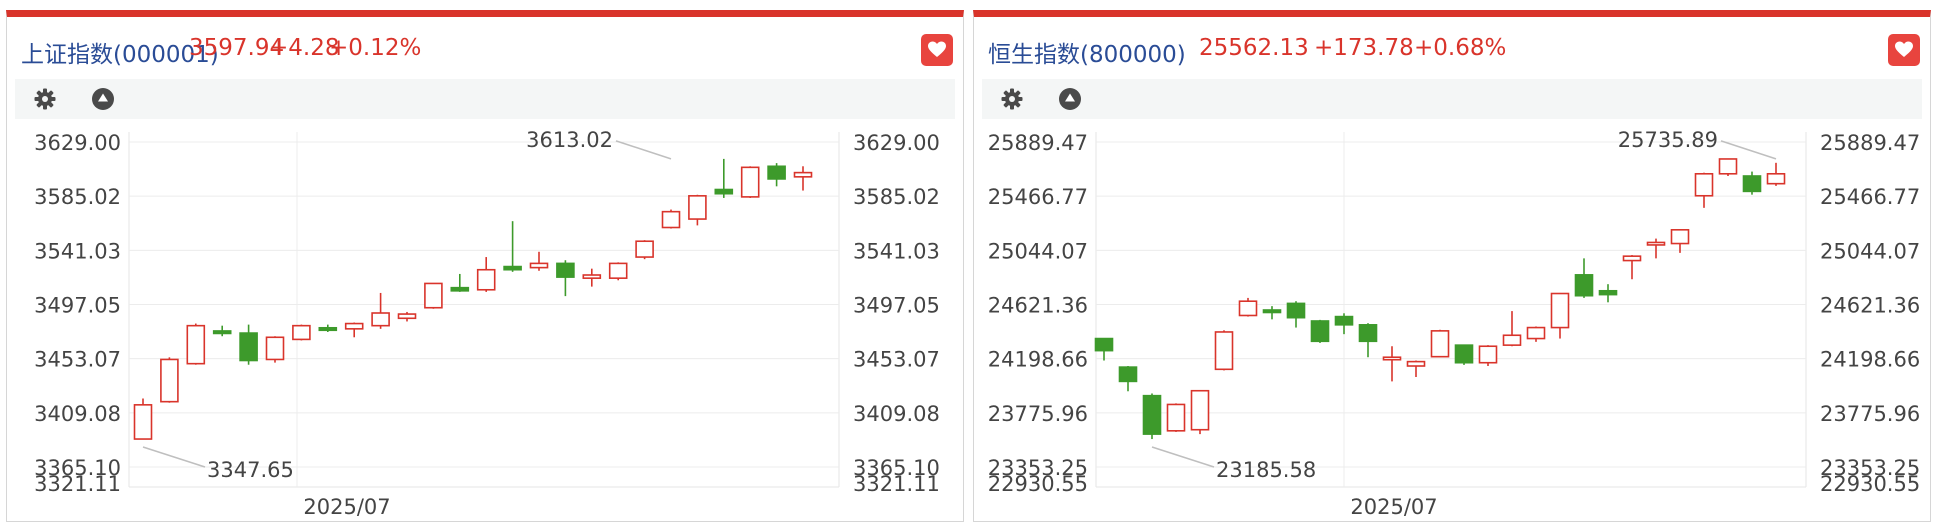 The width and height of the screenshot is (1938, 528). Describe the element at coordinates (896, 306) in the screenshot. I see `y-tick-label-right: 3497.05` at that location.